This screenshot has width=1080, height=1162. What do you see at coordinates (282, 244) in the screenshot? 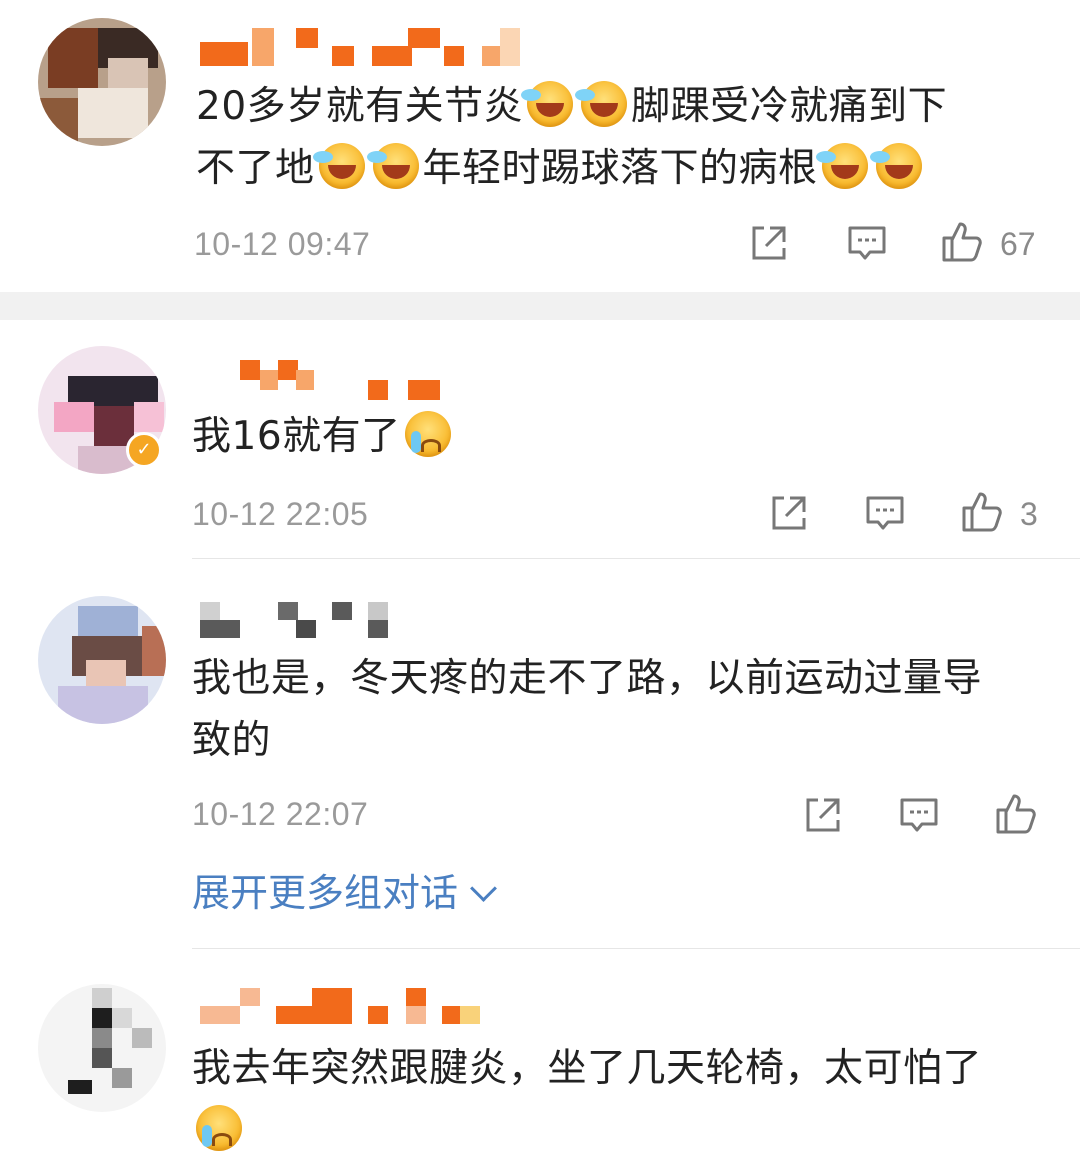
I see `comment-time: 10-12 09:47` at bounding box center [282, 244].